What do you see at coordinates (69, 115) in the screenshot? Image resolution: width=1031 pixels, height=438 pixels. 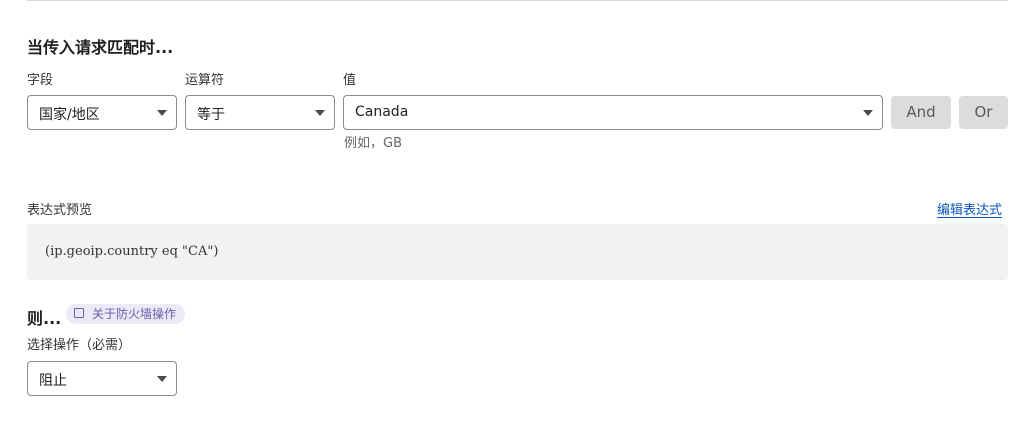 I see `field-select-value: 国家/地区` at bounding box center [69, 115].